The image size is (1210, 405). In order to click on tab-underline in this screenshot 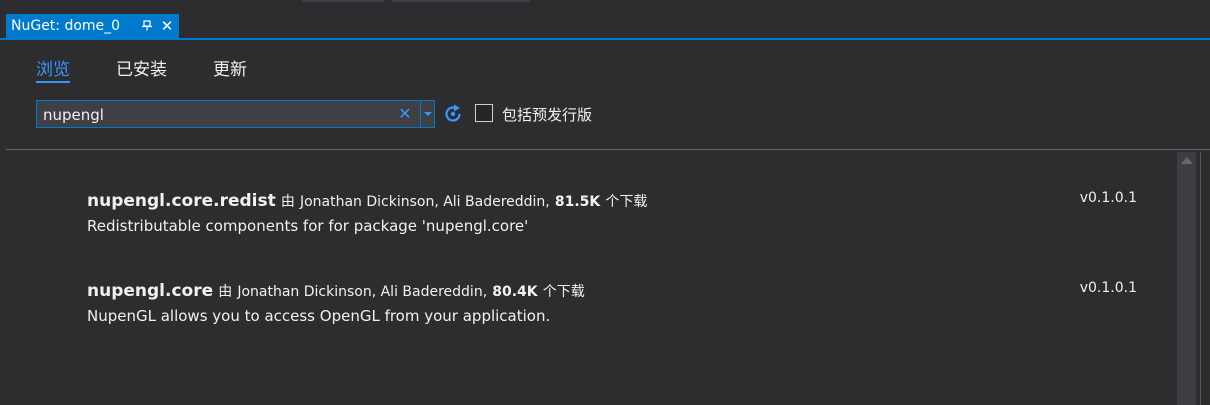, I will do `click(605, 39)`.